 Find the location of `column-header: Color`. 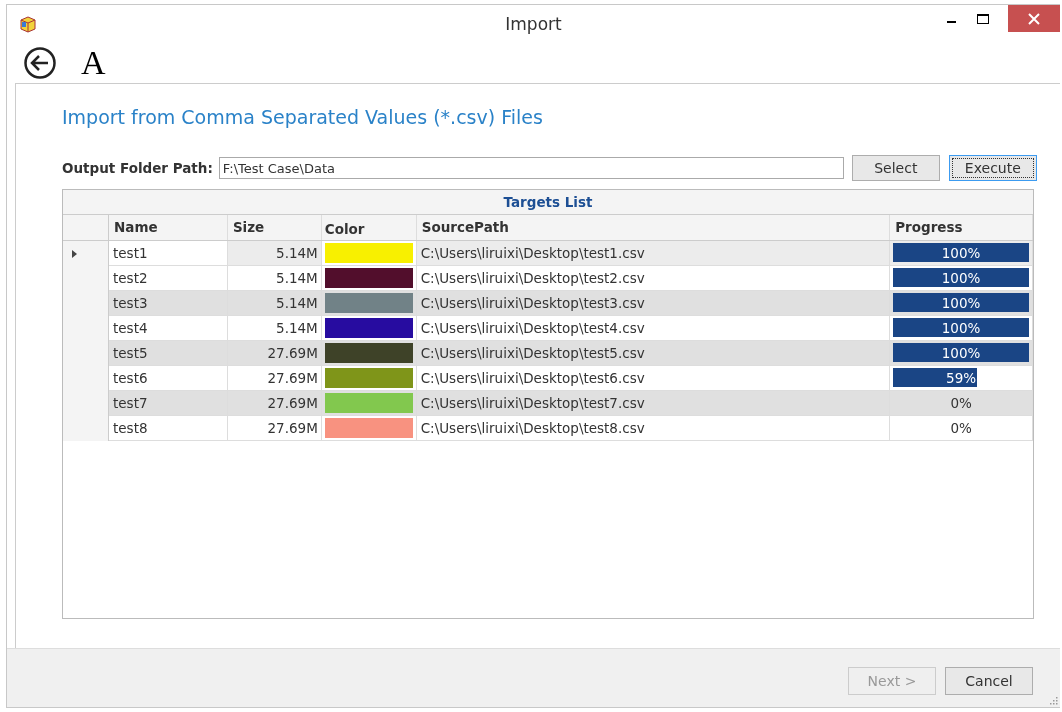

column-header: Color is located at coordinates (369, 227).